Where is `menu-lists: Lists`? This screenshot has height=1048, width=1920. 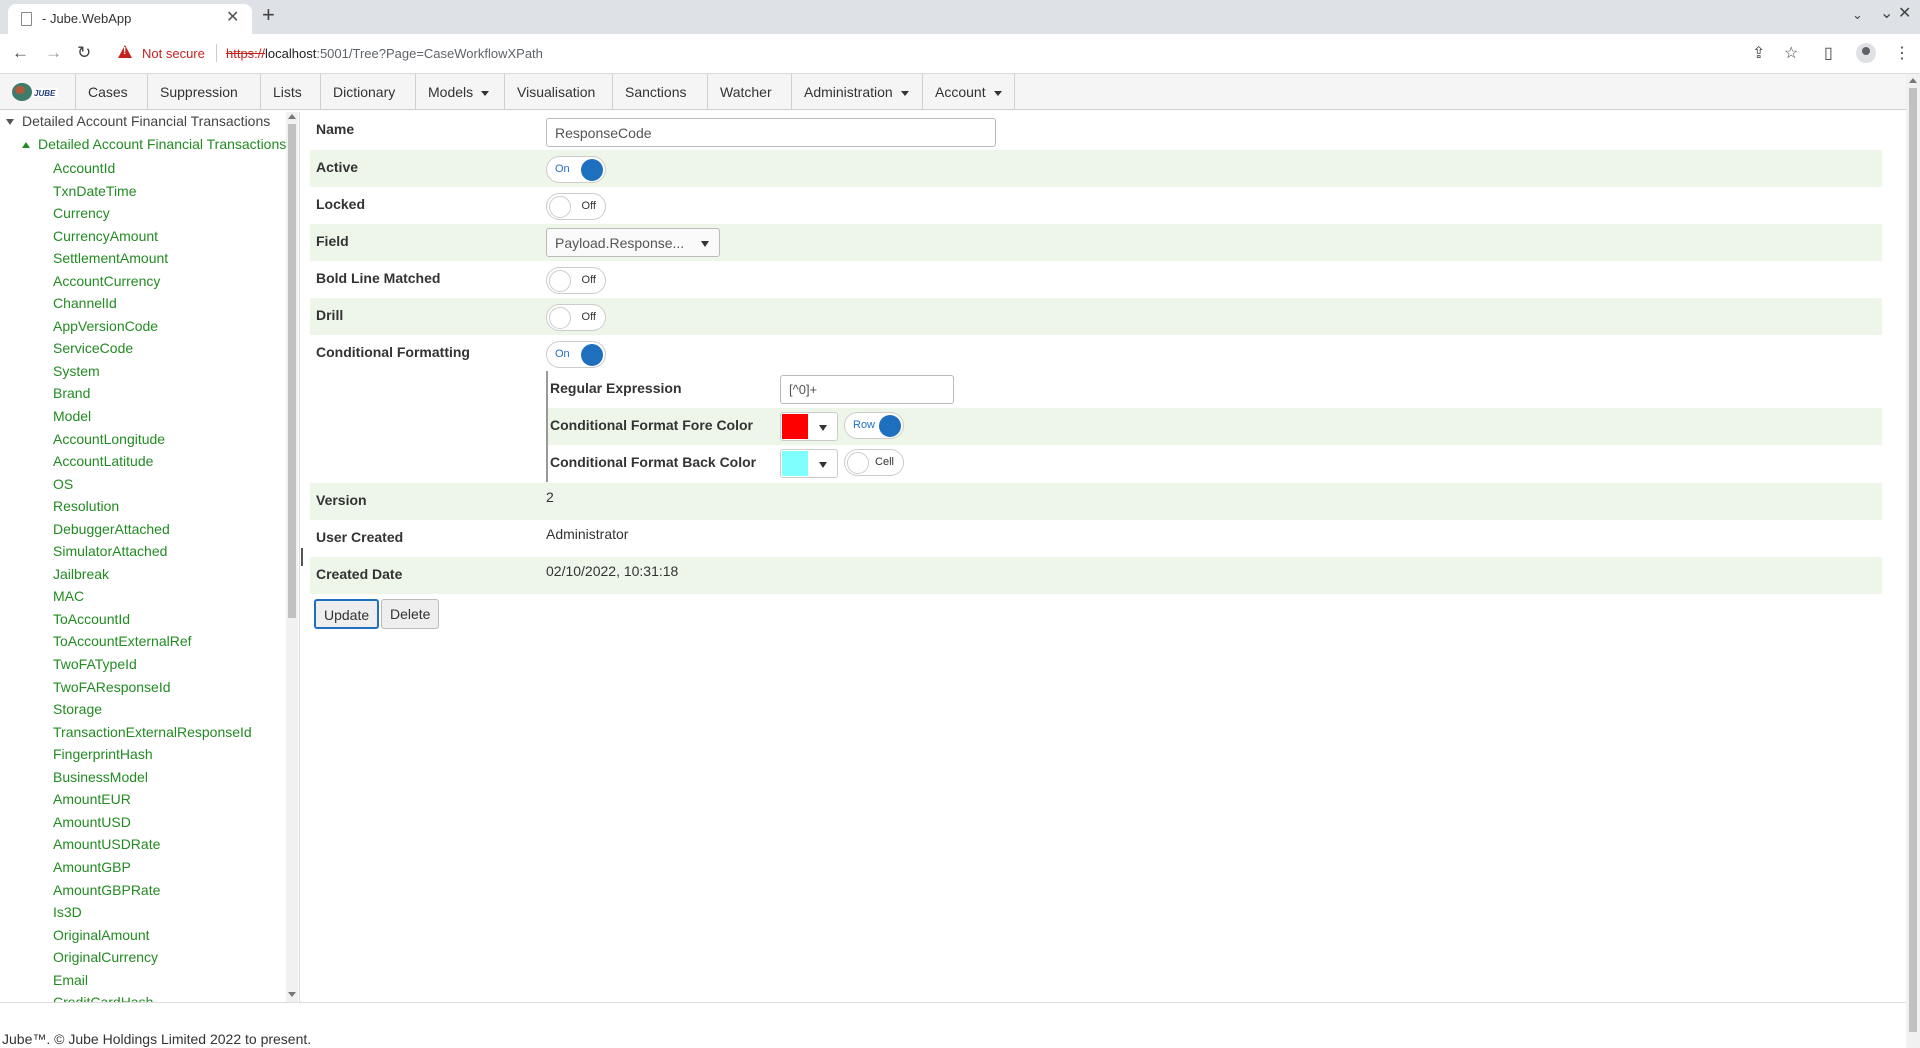
menu-lists: Lists is located at coordinates (287, 92).